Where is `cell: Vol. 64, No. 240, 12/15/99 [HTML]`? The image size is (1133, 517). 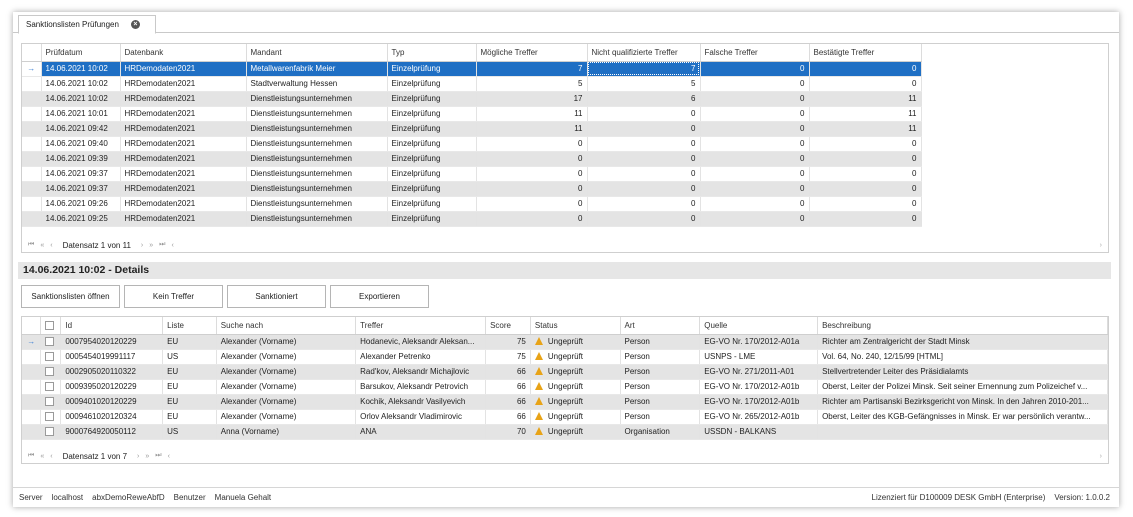 cell: Vol. 64, No. 240, 12/15/99 [HTML] is located at coordinates (962, 357).